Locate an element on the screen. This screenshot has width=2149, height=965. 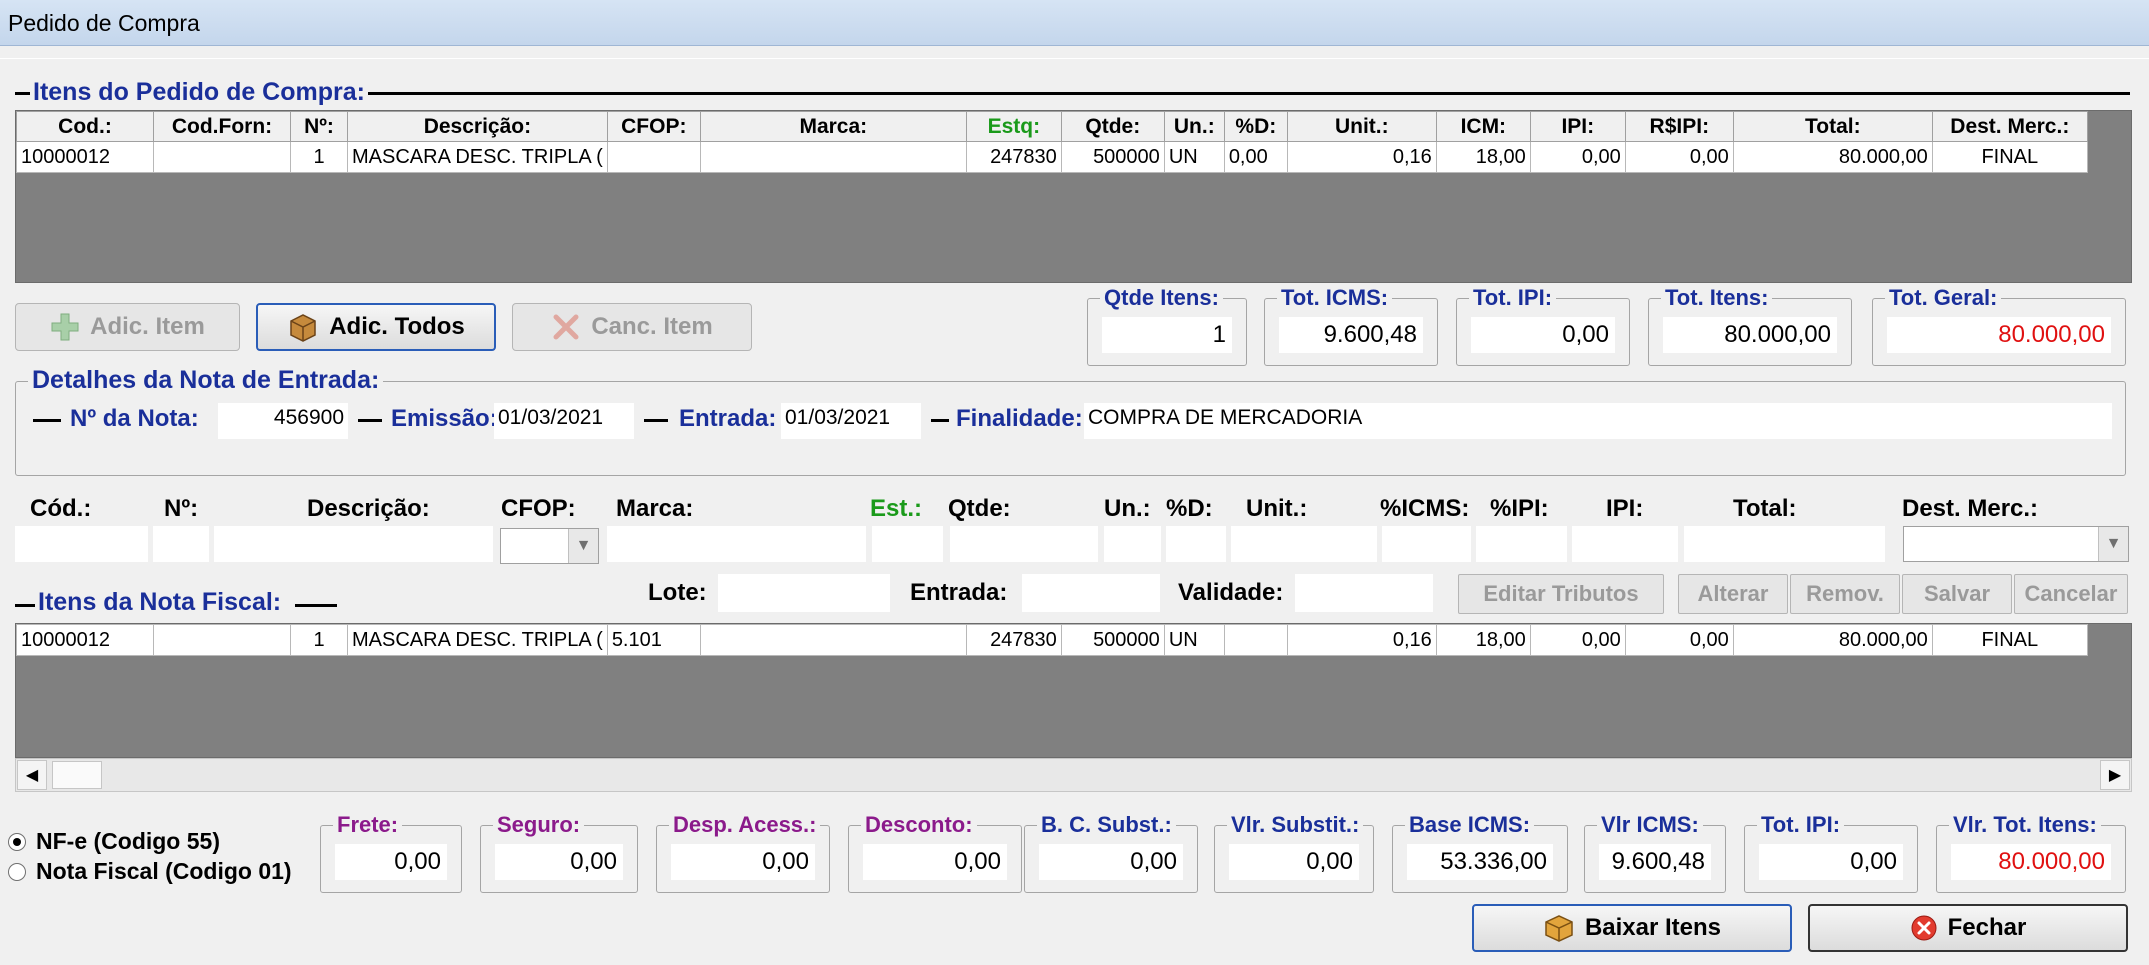
lote-input is located at coordinates (804, 593).